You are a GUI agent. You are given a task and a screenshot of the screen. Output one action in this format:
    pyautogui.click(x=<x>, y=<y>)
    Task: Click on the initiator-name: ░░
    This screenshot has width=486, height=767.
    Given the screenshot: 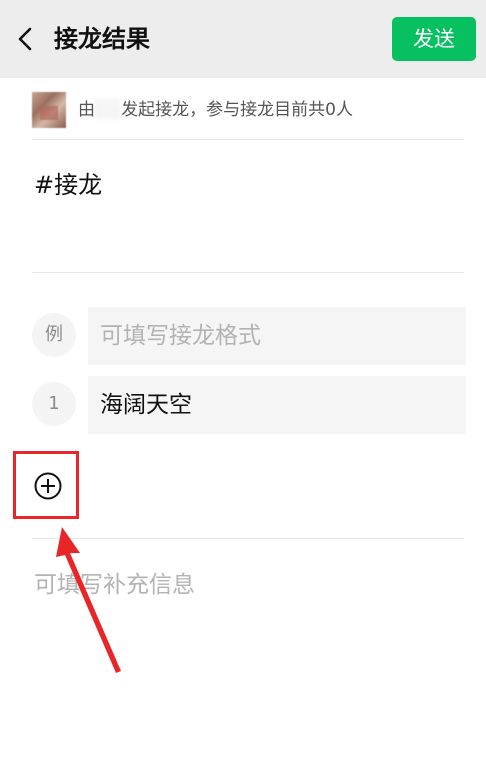 What is the action you would take?
    pyautogui.click(x=108, y=110)
    